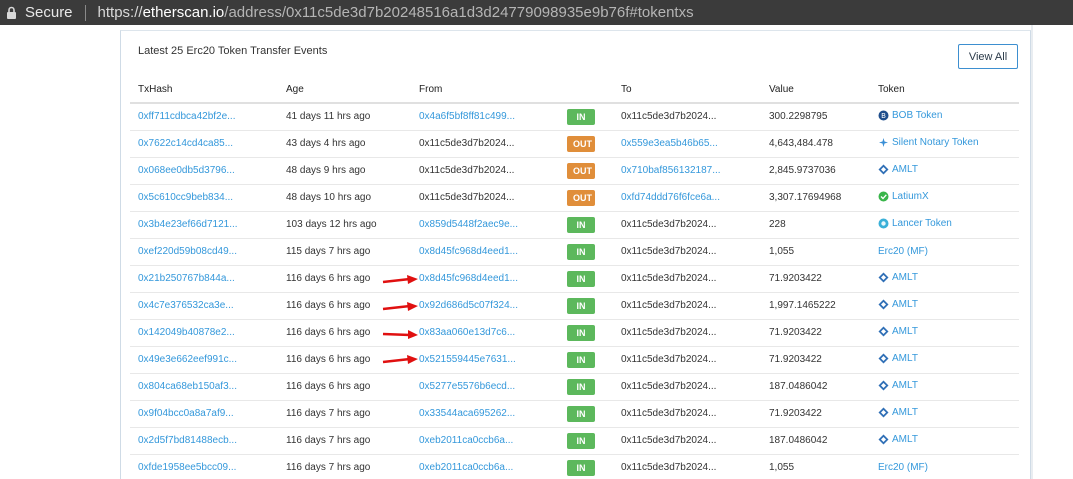 The width and height of the screenshot is (1073, 479). Describe the element at coordinates (60, 252) in the screenshot. I see `page-margin` at that location.